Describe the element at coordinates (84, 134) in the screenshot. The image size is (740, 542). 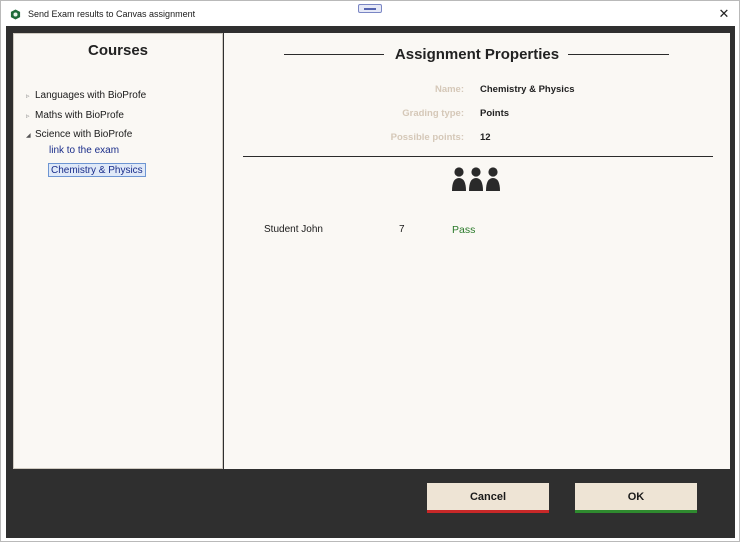
I see `tree-item-label: Science with BioProfe` at that location.